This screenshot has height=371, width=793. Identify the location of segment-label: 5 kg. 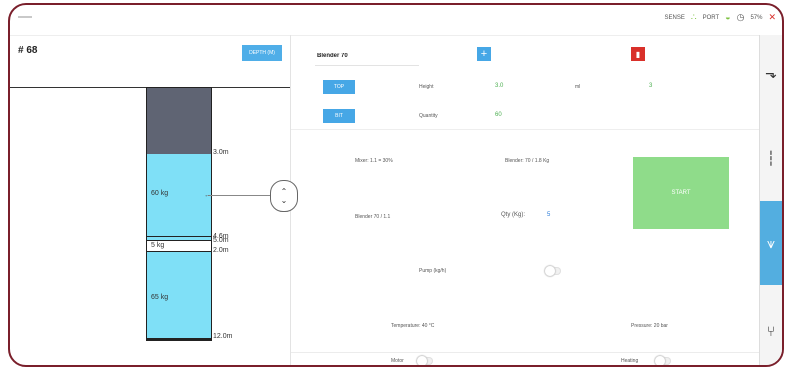
(158, 245).